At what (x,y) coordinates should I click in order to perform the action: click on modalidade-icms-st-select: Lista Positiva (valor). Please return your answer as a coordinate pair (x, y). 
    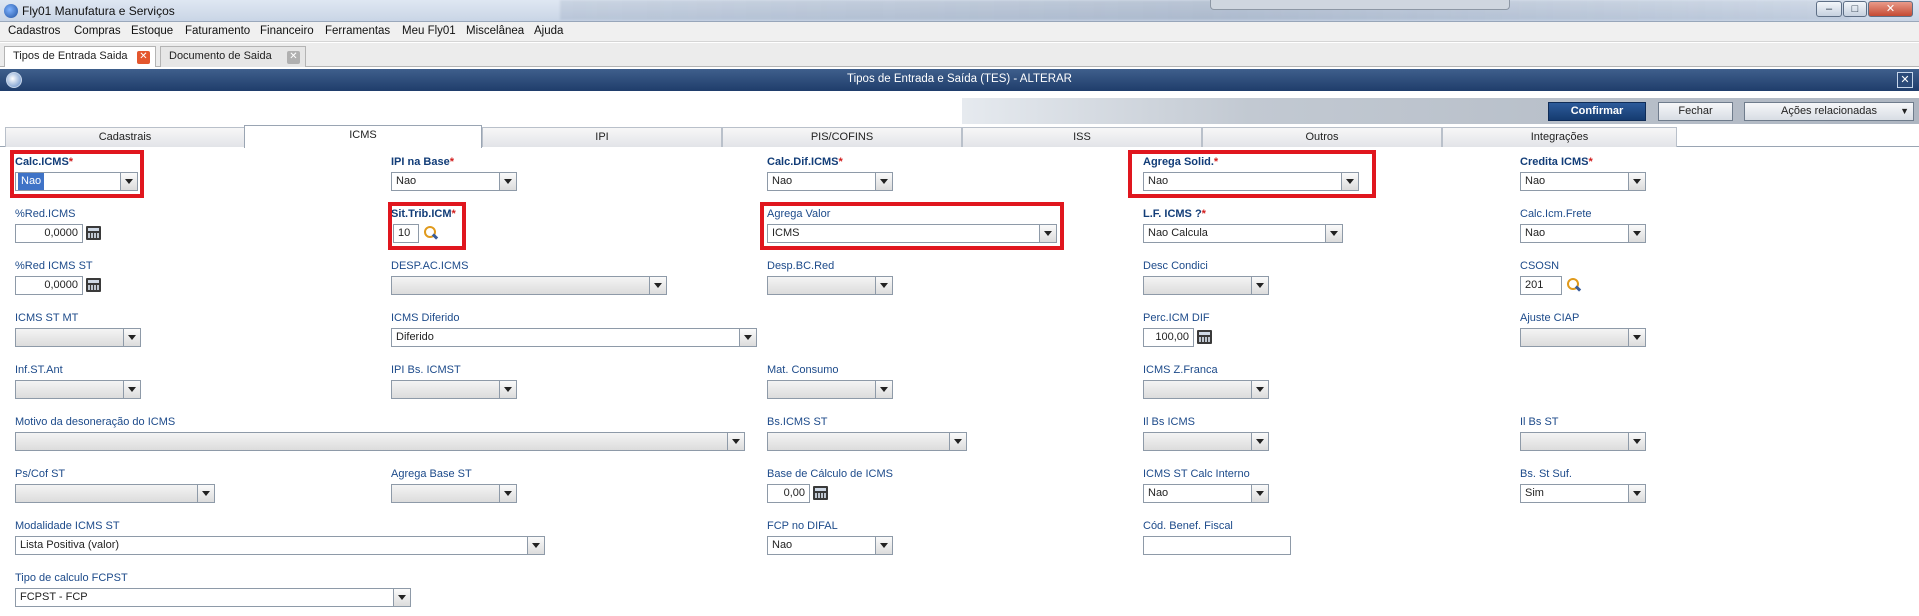
    Looking at the image, I should click on (280, 545).